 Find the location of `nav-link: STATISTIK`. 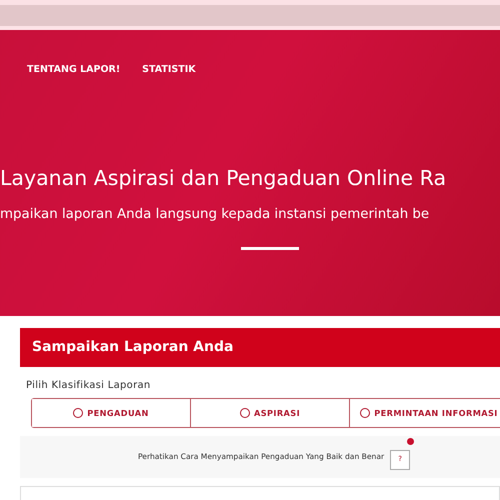

nav-link: STATISTIK is located at coordinates (169, 70).